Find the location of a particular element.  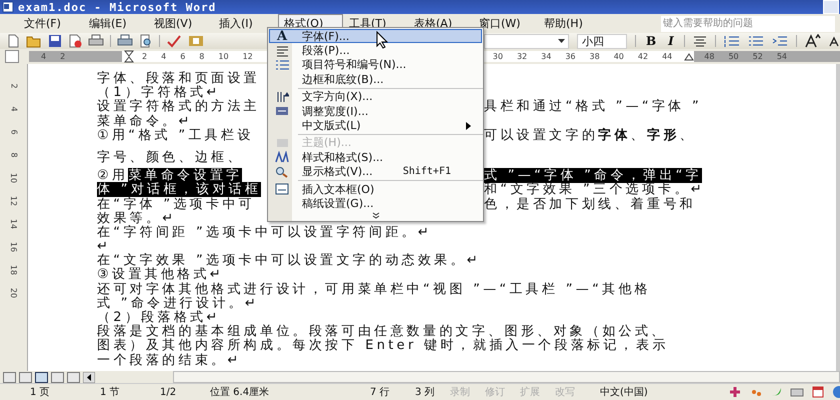

document-text: 色，是否加下划线、着重号和 is located at coordinates (590, 204).